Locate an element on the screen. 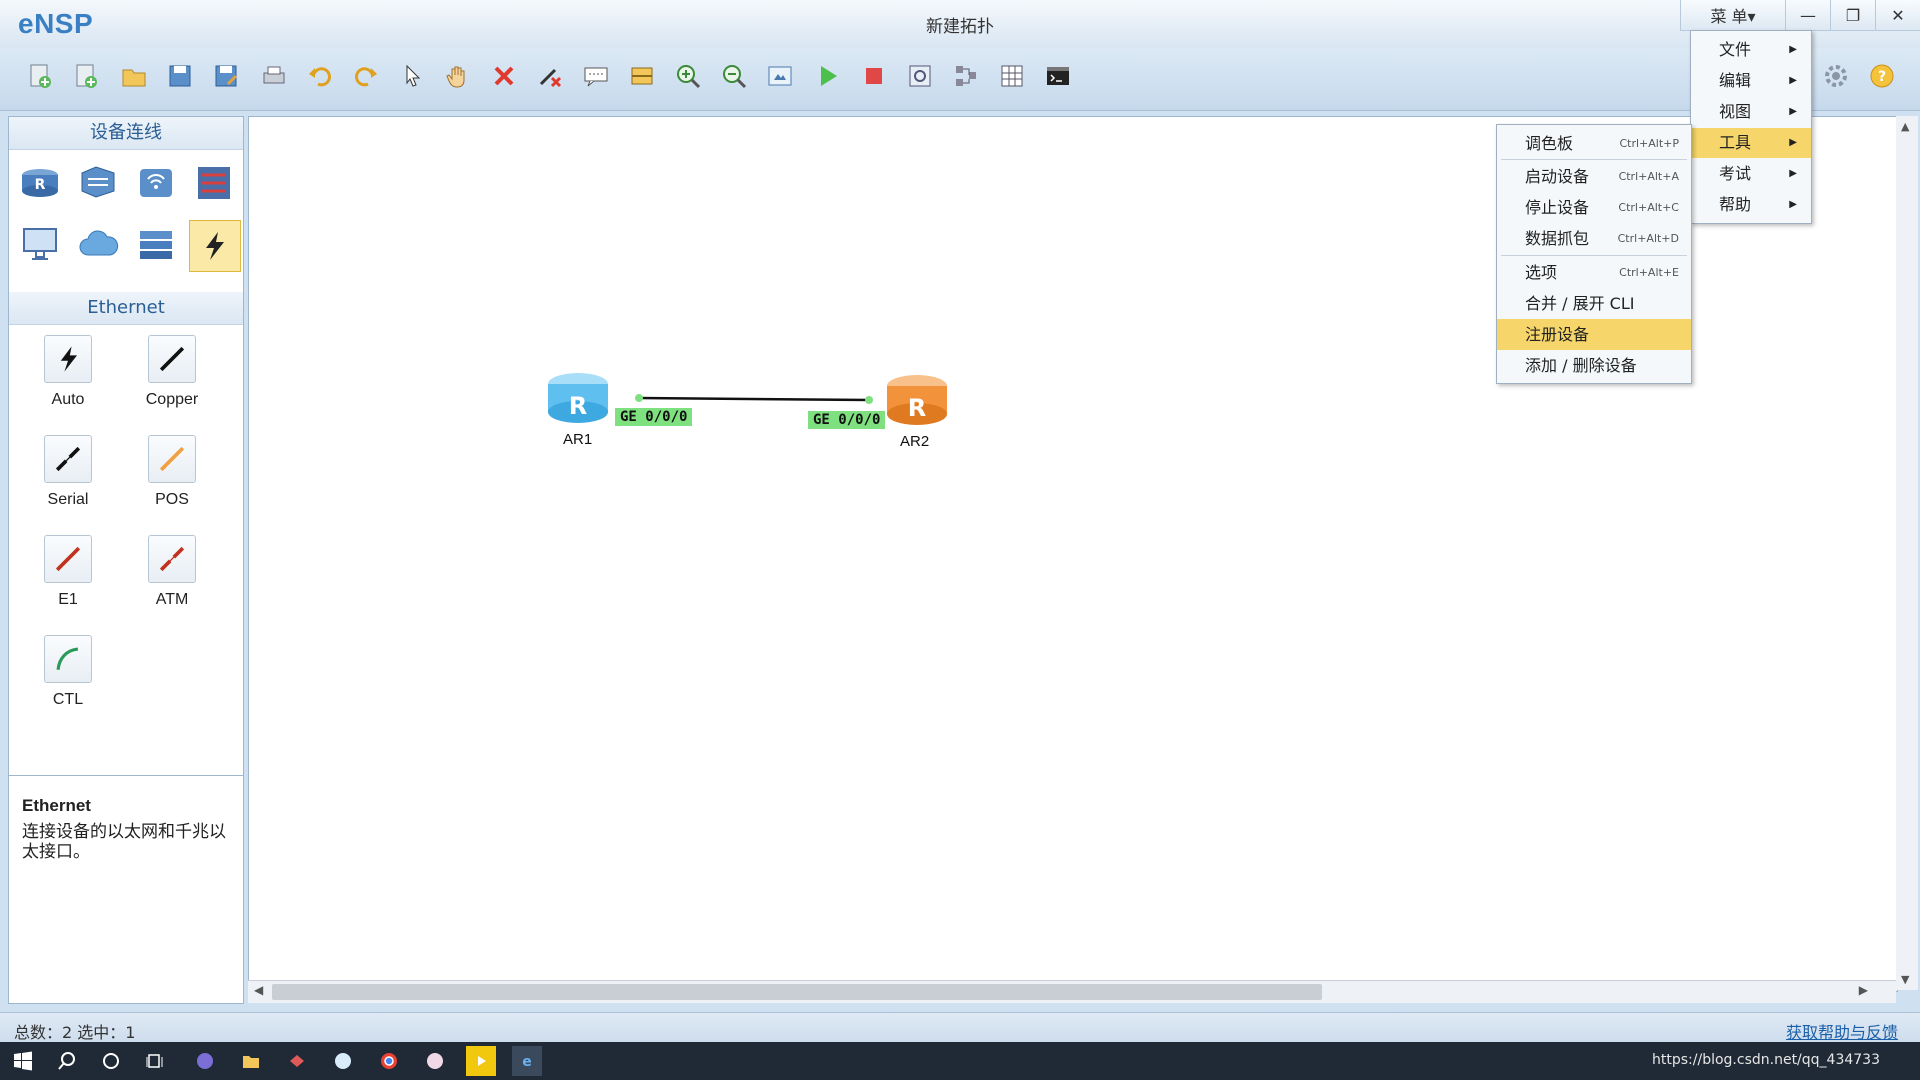  svg-text: R is located at coordinates (40, 185).